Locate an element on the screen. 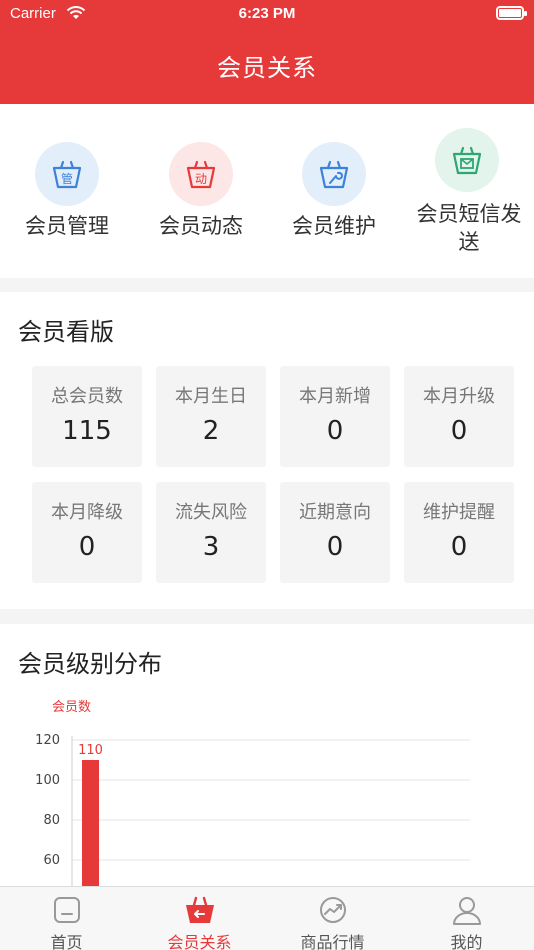 This screenshot has height=950, width=534. stat-card-total: 总会员数 115 is located at coordinates (87, 416).